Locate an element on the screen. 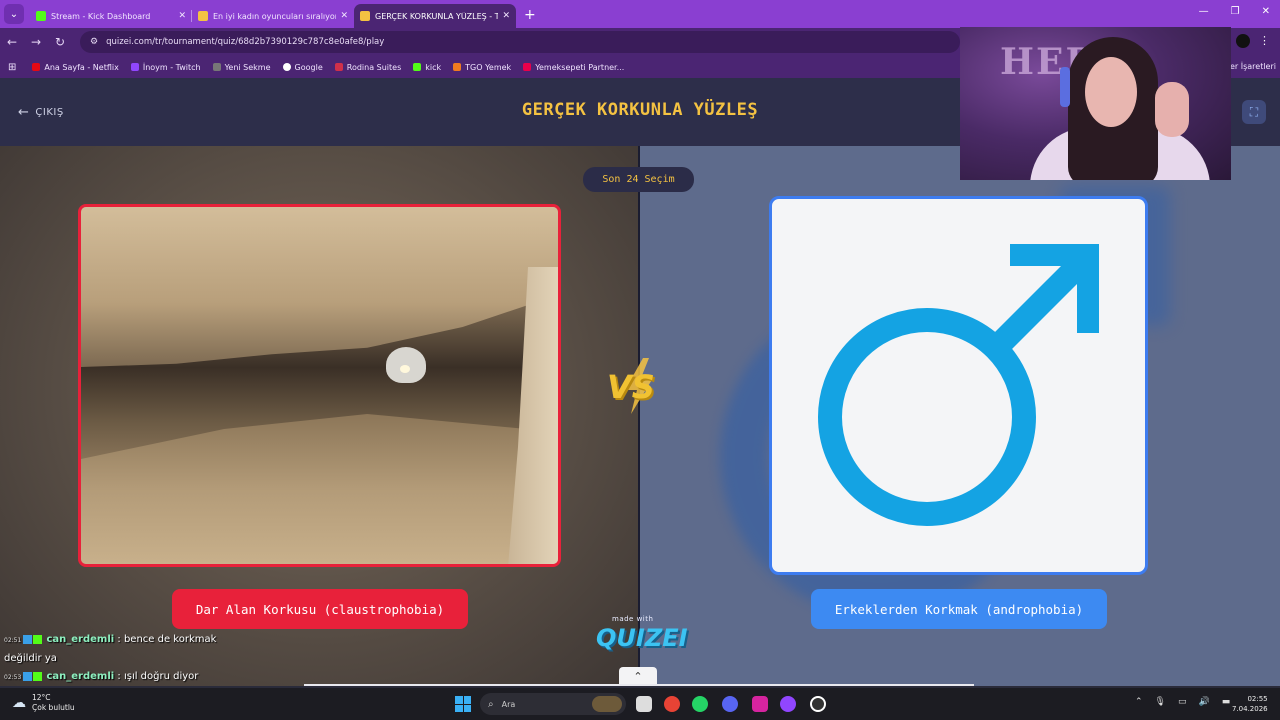 The height and width of the screenshot is (720, 1280). streamer-face is located at coordinates (1111, 92).